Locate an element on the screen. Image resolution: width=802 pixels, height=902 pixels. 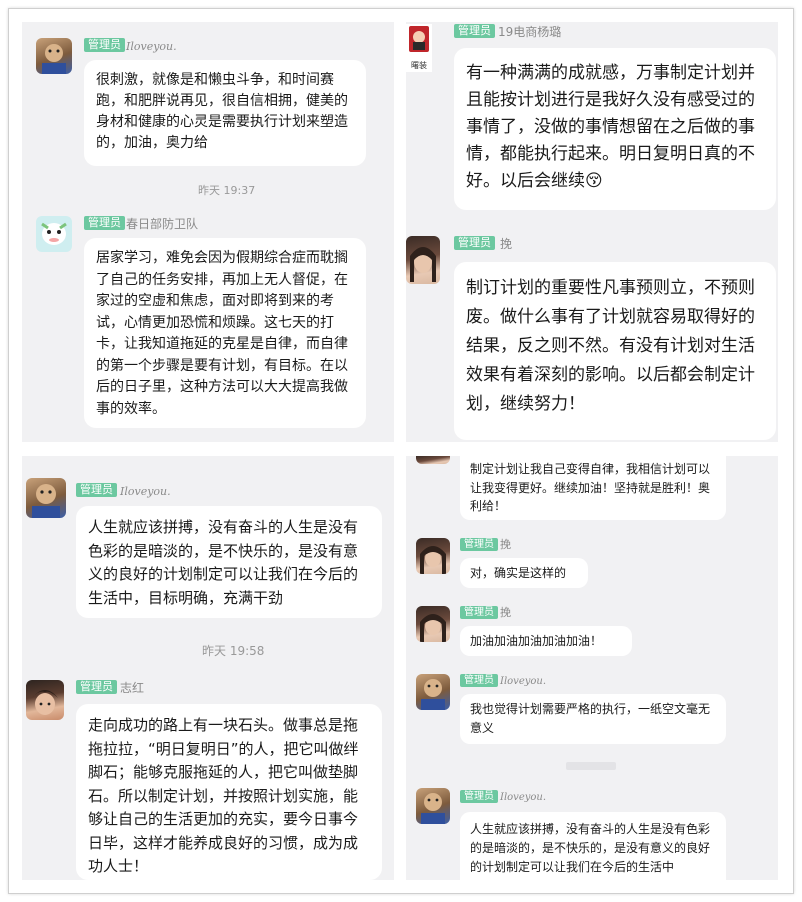
message-bubble: 加油加油加油加油加油！ is located at coordinates (546, 641).